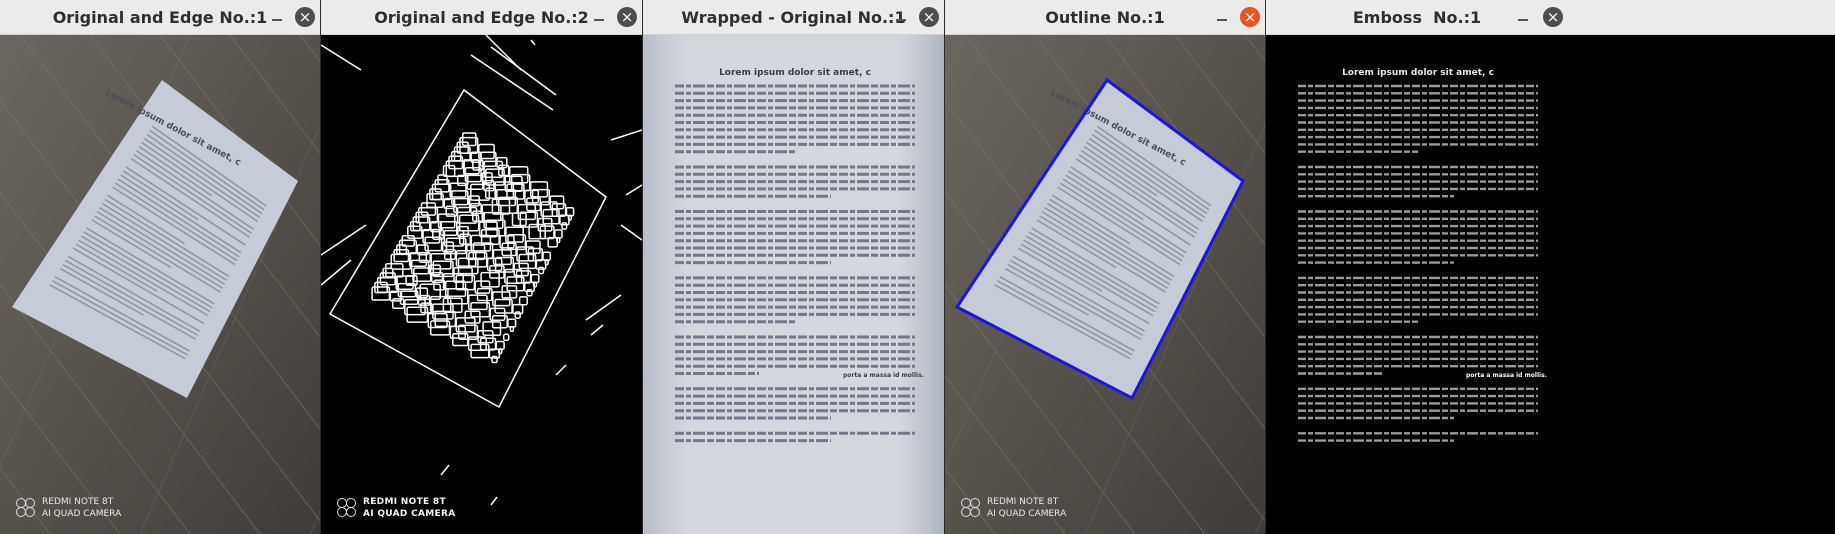 Image resolution: width=1835 pixels, height=534 pixels. What do you see at coordinates (883, 375) in the screenshot?
I see `bold-phrase: porta a massa id mollis.` at bounding box center [883, 375].